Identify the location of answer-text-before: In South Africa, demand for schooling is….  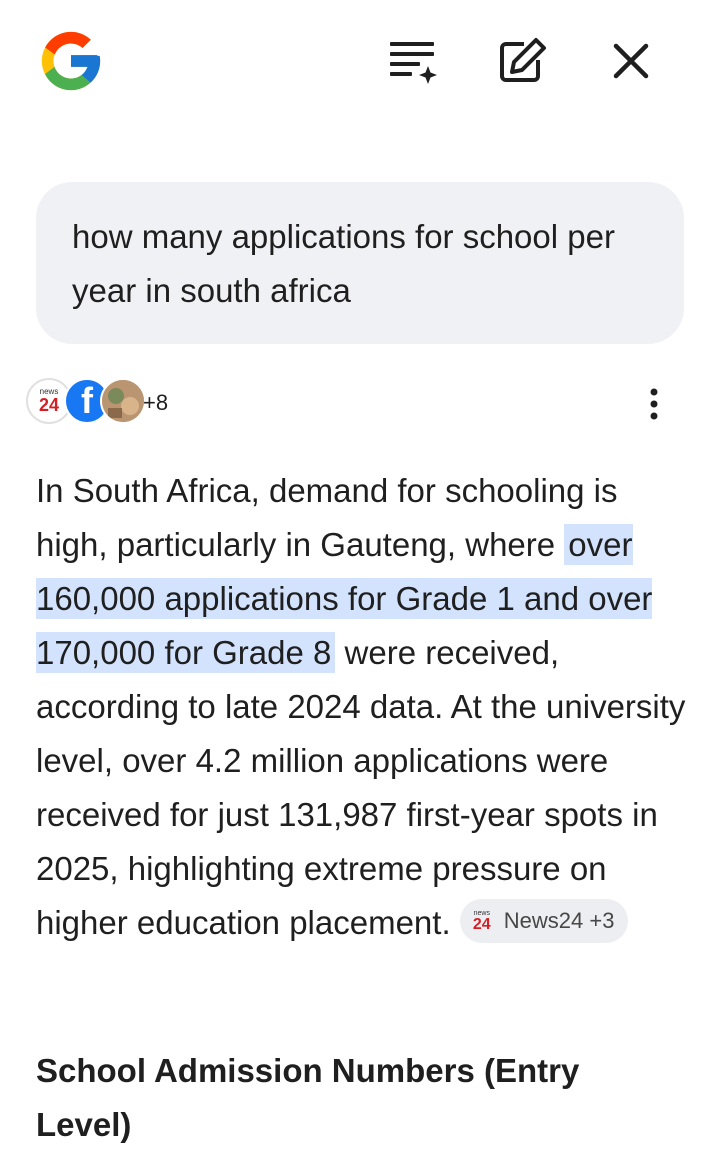
(327, 517).